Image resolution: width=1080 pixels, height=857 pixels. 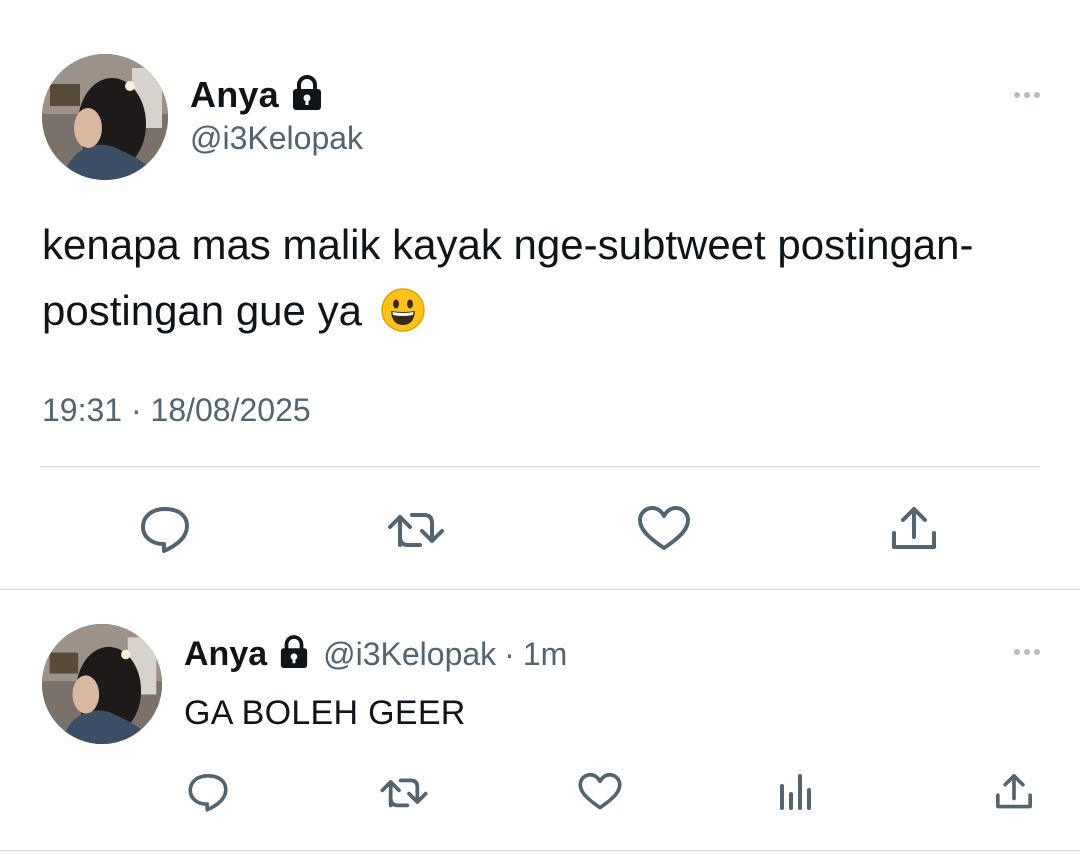 I want to click on views-icon, so click(x=795, y=792).